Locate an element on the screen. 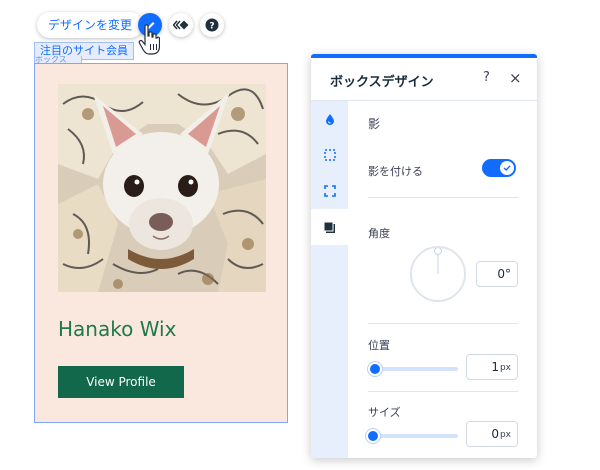 The width and height of the screenshot is (600, 470). size-input: 0 px is located at coordinates (492, 434).